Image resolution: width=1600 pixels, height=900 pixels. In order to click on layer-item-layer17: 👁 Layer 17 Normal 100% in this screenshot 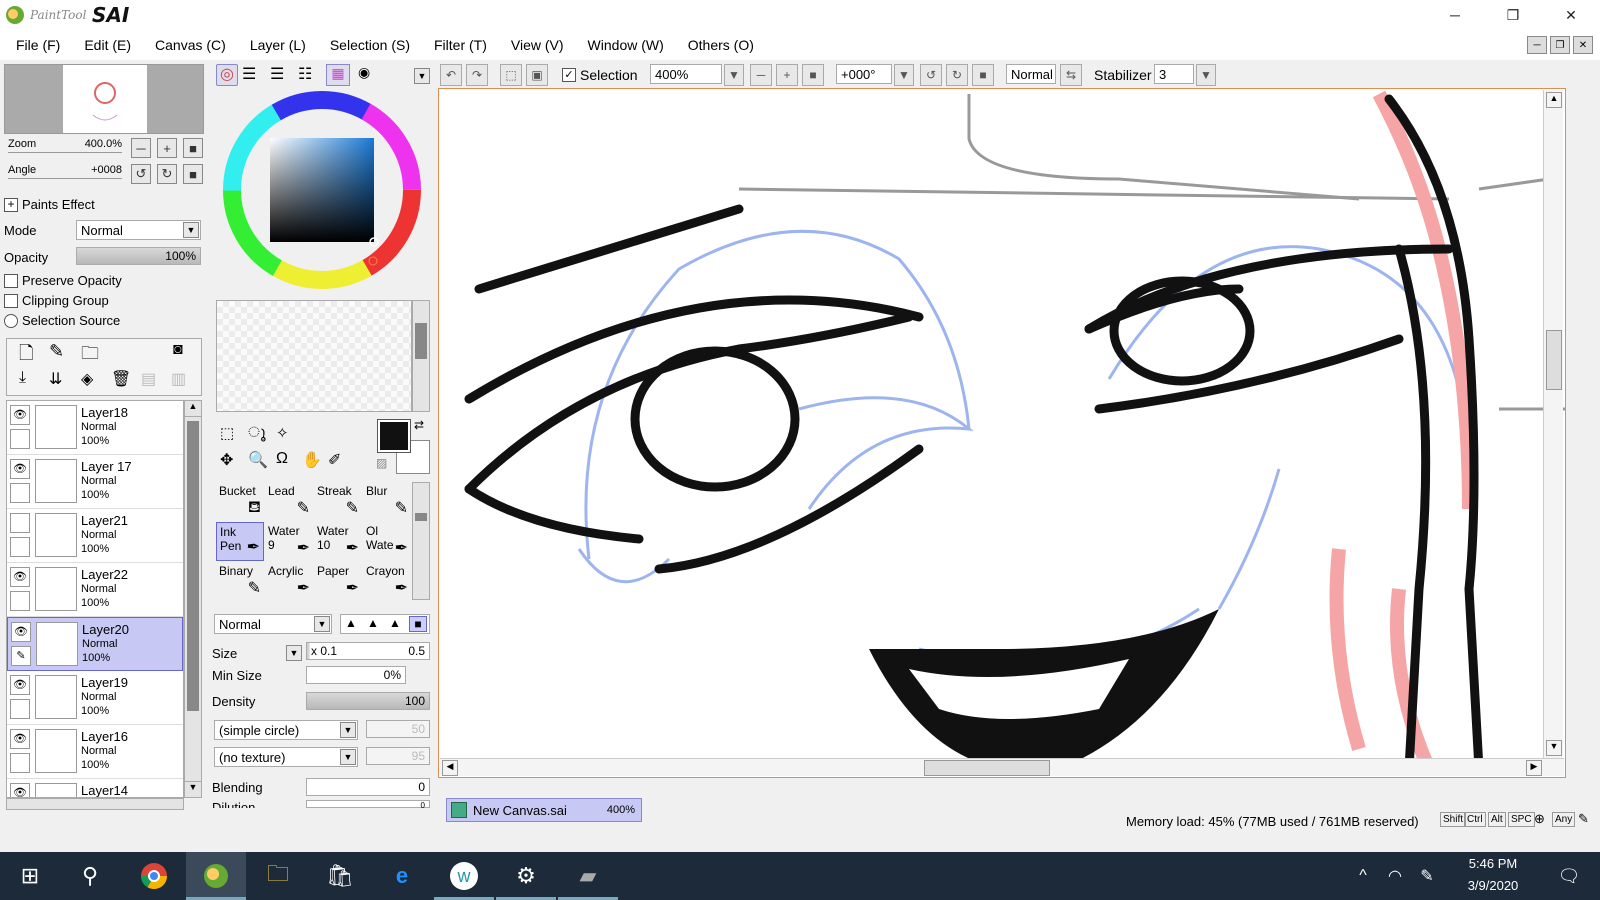, I will do `click(95, 482)`.